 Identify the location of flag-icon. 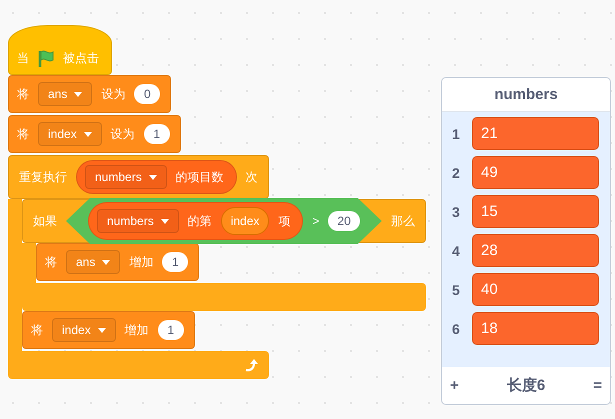
(46, 59).